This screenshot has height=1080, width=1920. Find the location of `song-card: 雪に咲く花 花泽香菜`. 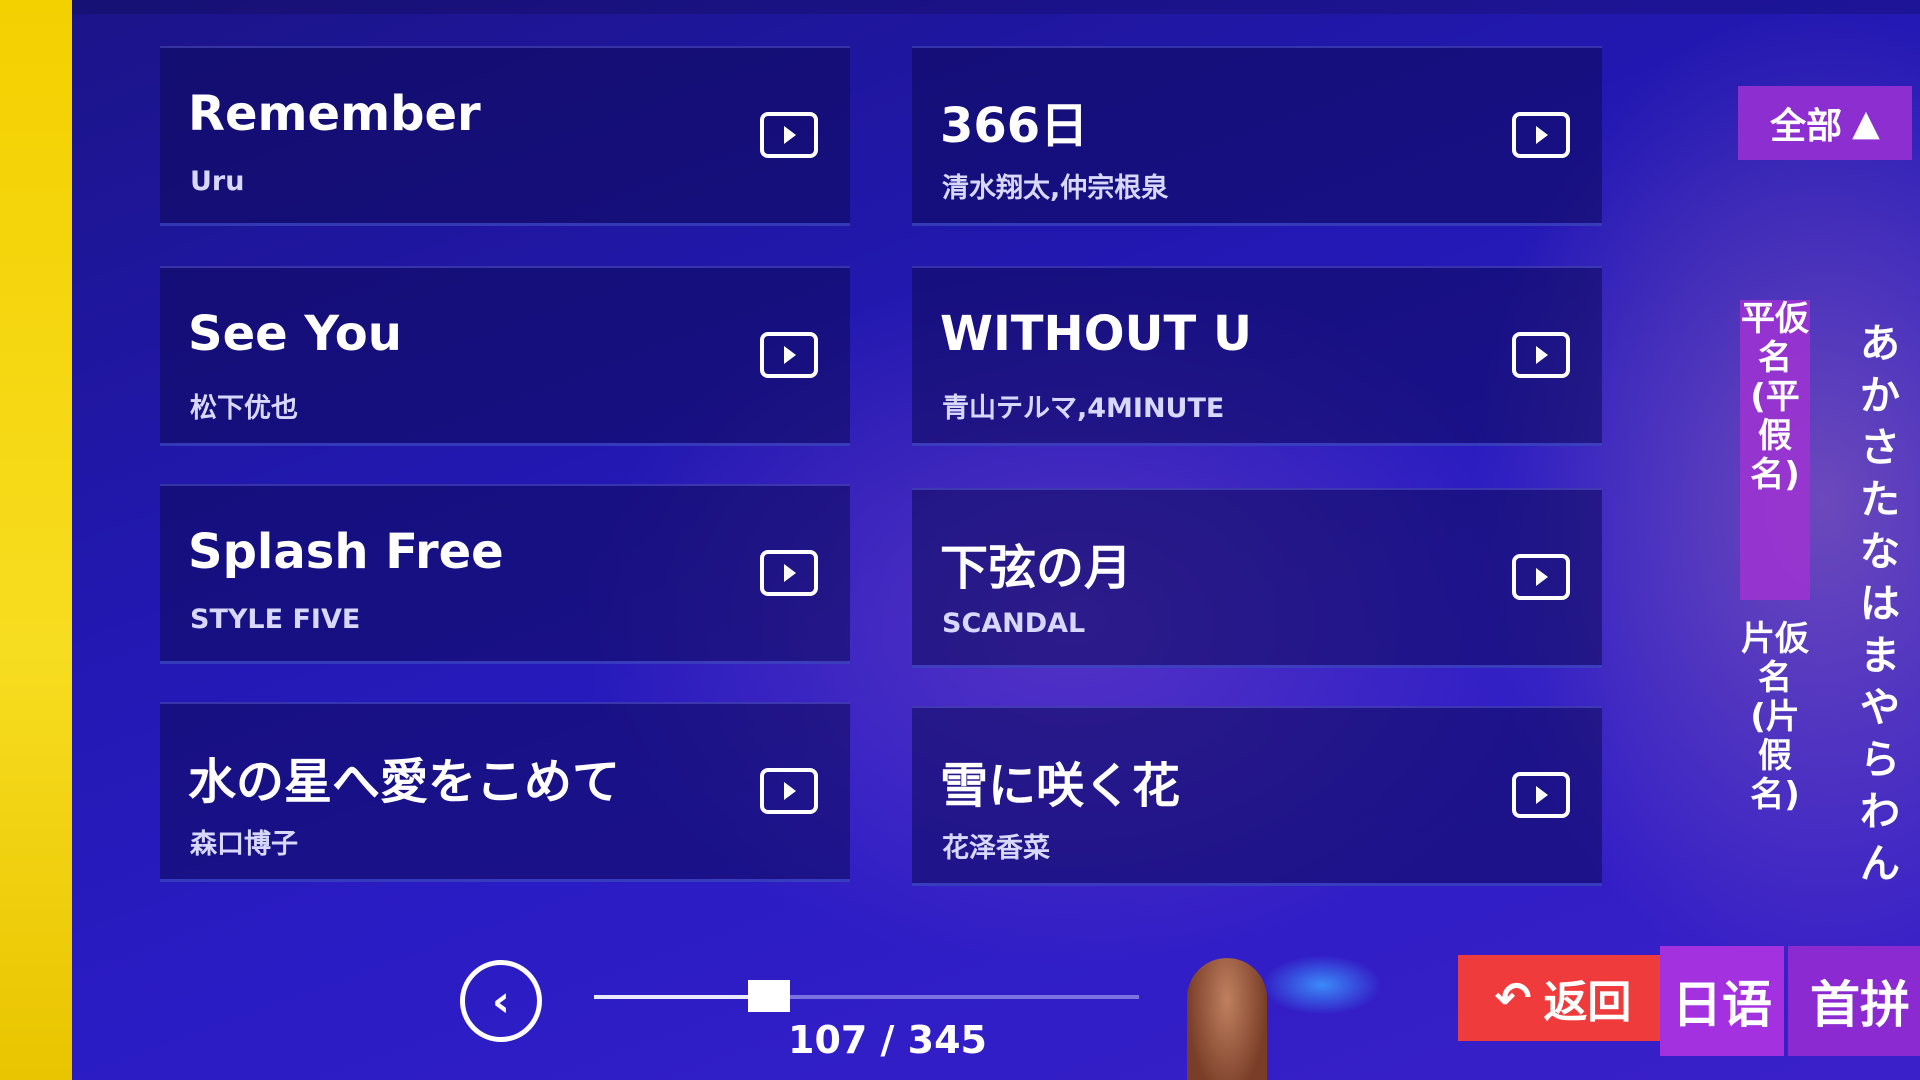

song-card: 雪に咲く花 花泽香菜 is located at coordinates (1257, 796).